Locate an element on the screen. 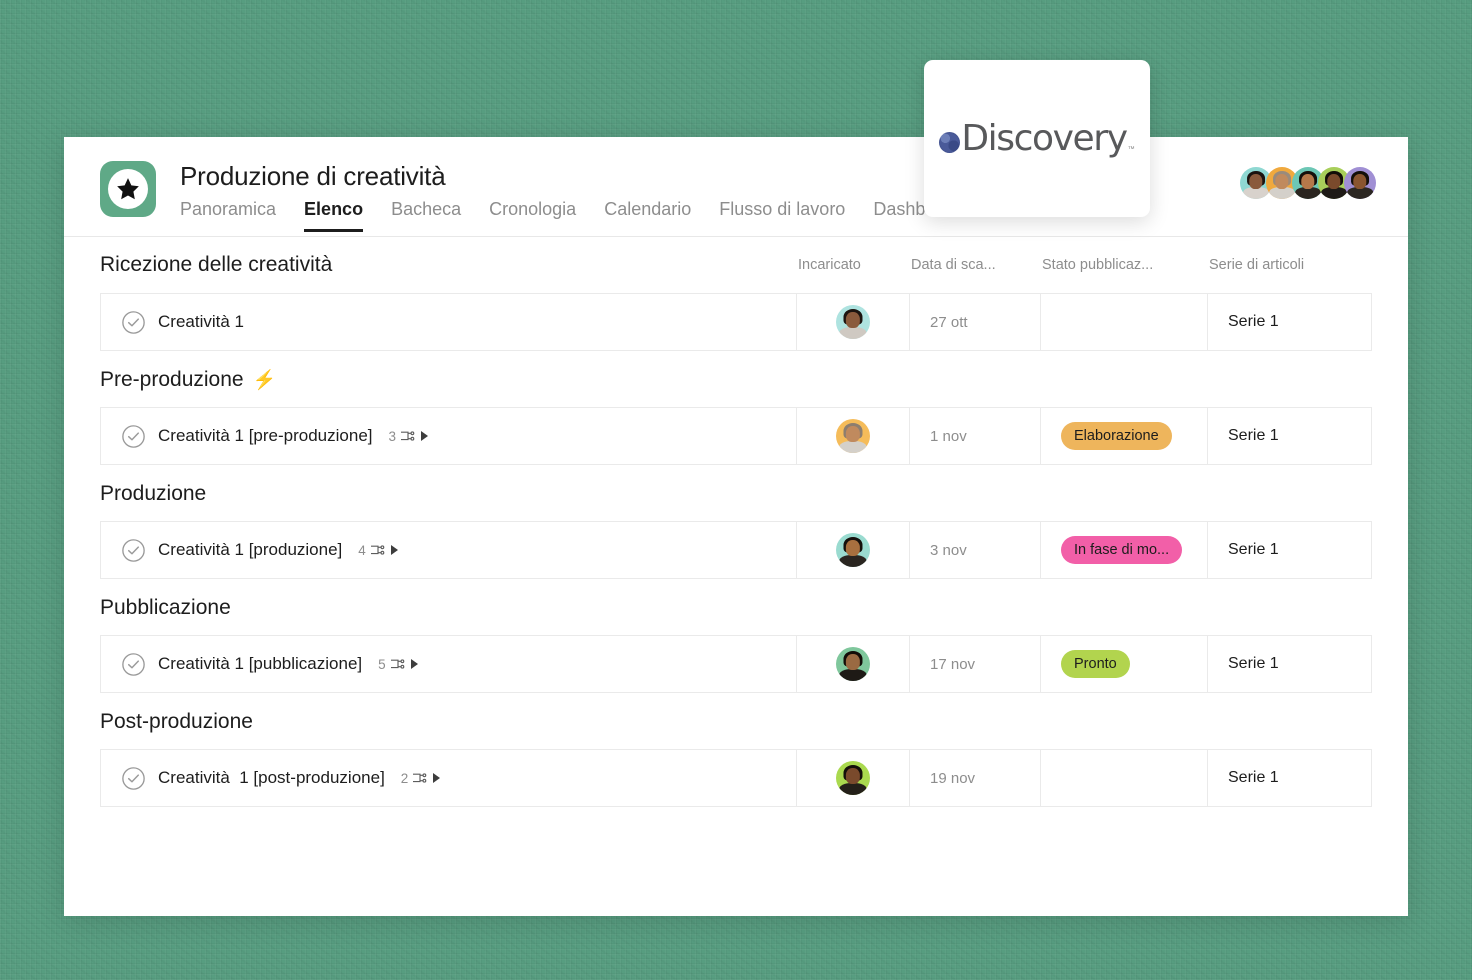 Image resolution: width=1472 pixels, height=980 pixels. tab-calendario: Calendario is located at coordinates (647, 215).